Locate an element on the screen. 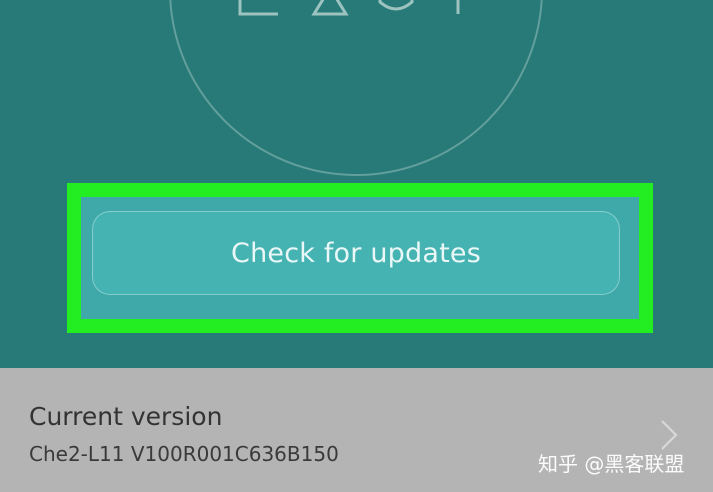 The height and width of the screenshot is (492, 713). chevron-right-icon is located at coordinates (669, 435).